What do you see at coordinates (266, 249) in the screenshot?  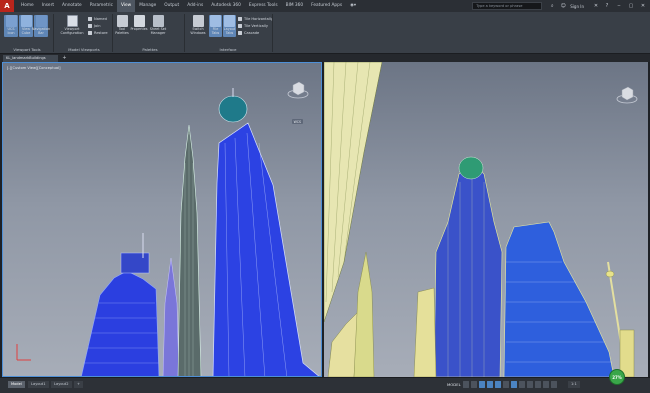 I see `foreground-blue-tower` at bounding box center [266, 249].